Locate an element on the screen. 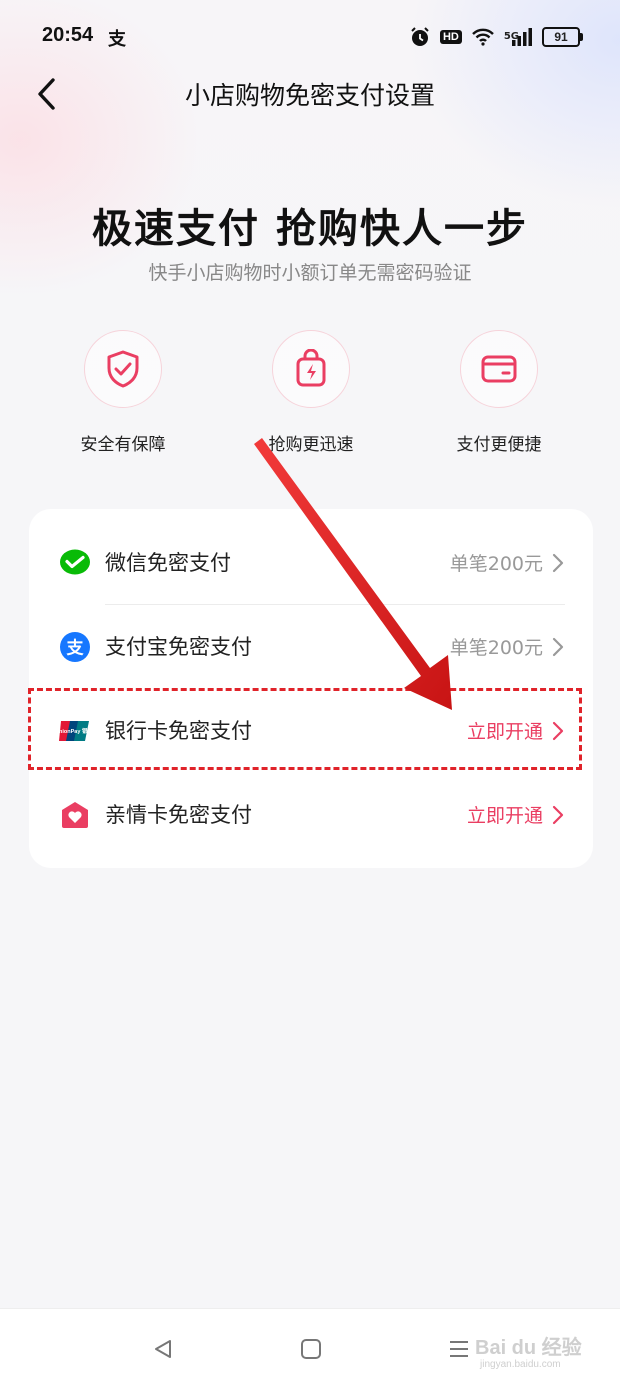 The image size is (620, 1387). alipay-notification-icon: 支 is located at coordinates (117, 39).